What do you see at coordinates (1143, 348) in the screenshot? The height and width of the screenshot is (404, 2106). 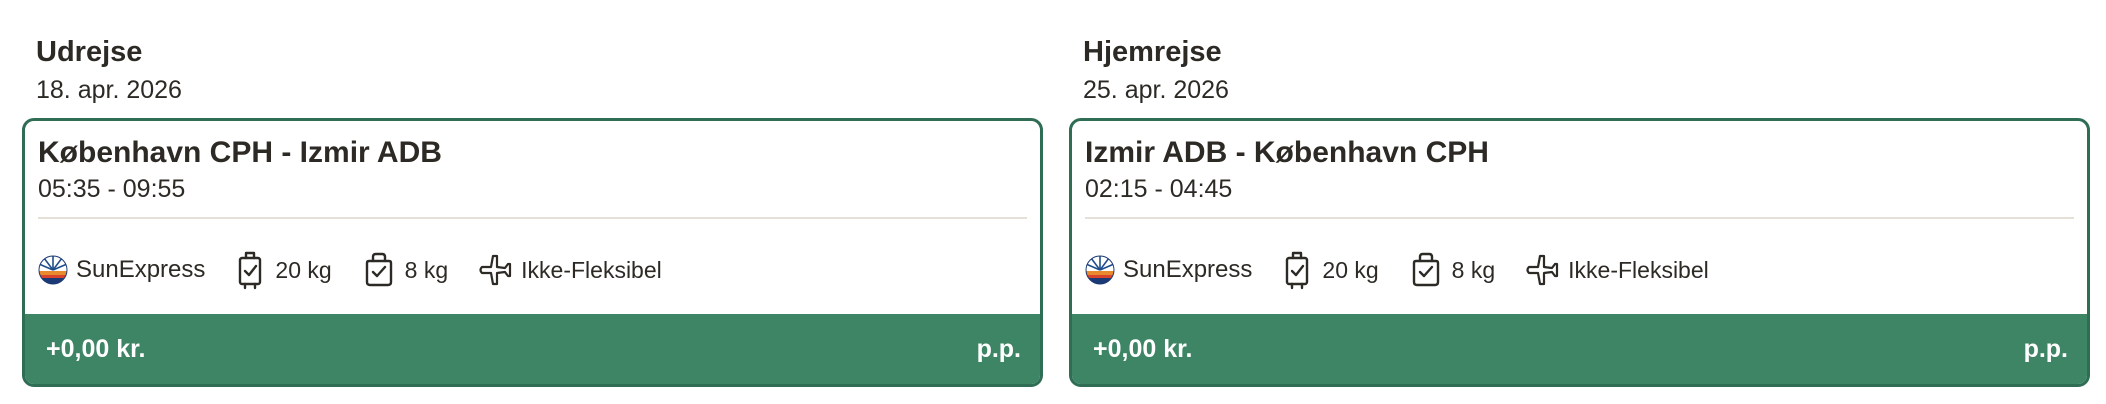 I see `return-price: +0,00 kr.` at bounding box center [1143, 348].